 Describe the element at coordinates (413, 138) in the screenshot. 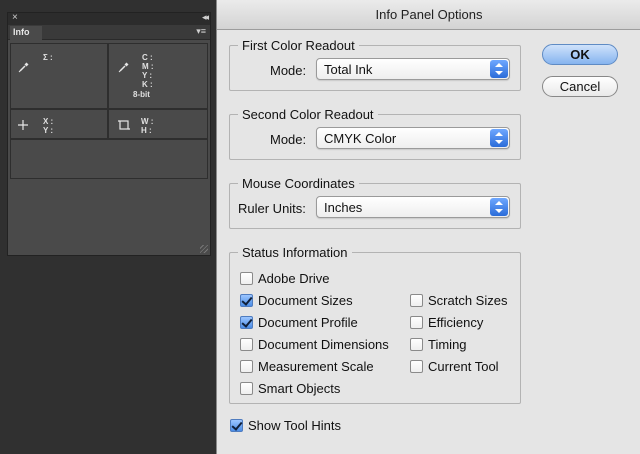

I see `second-mode-select: CMYK Color` at that location.